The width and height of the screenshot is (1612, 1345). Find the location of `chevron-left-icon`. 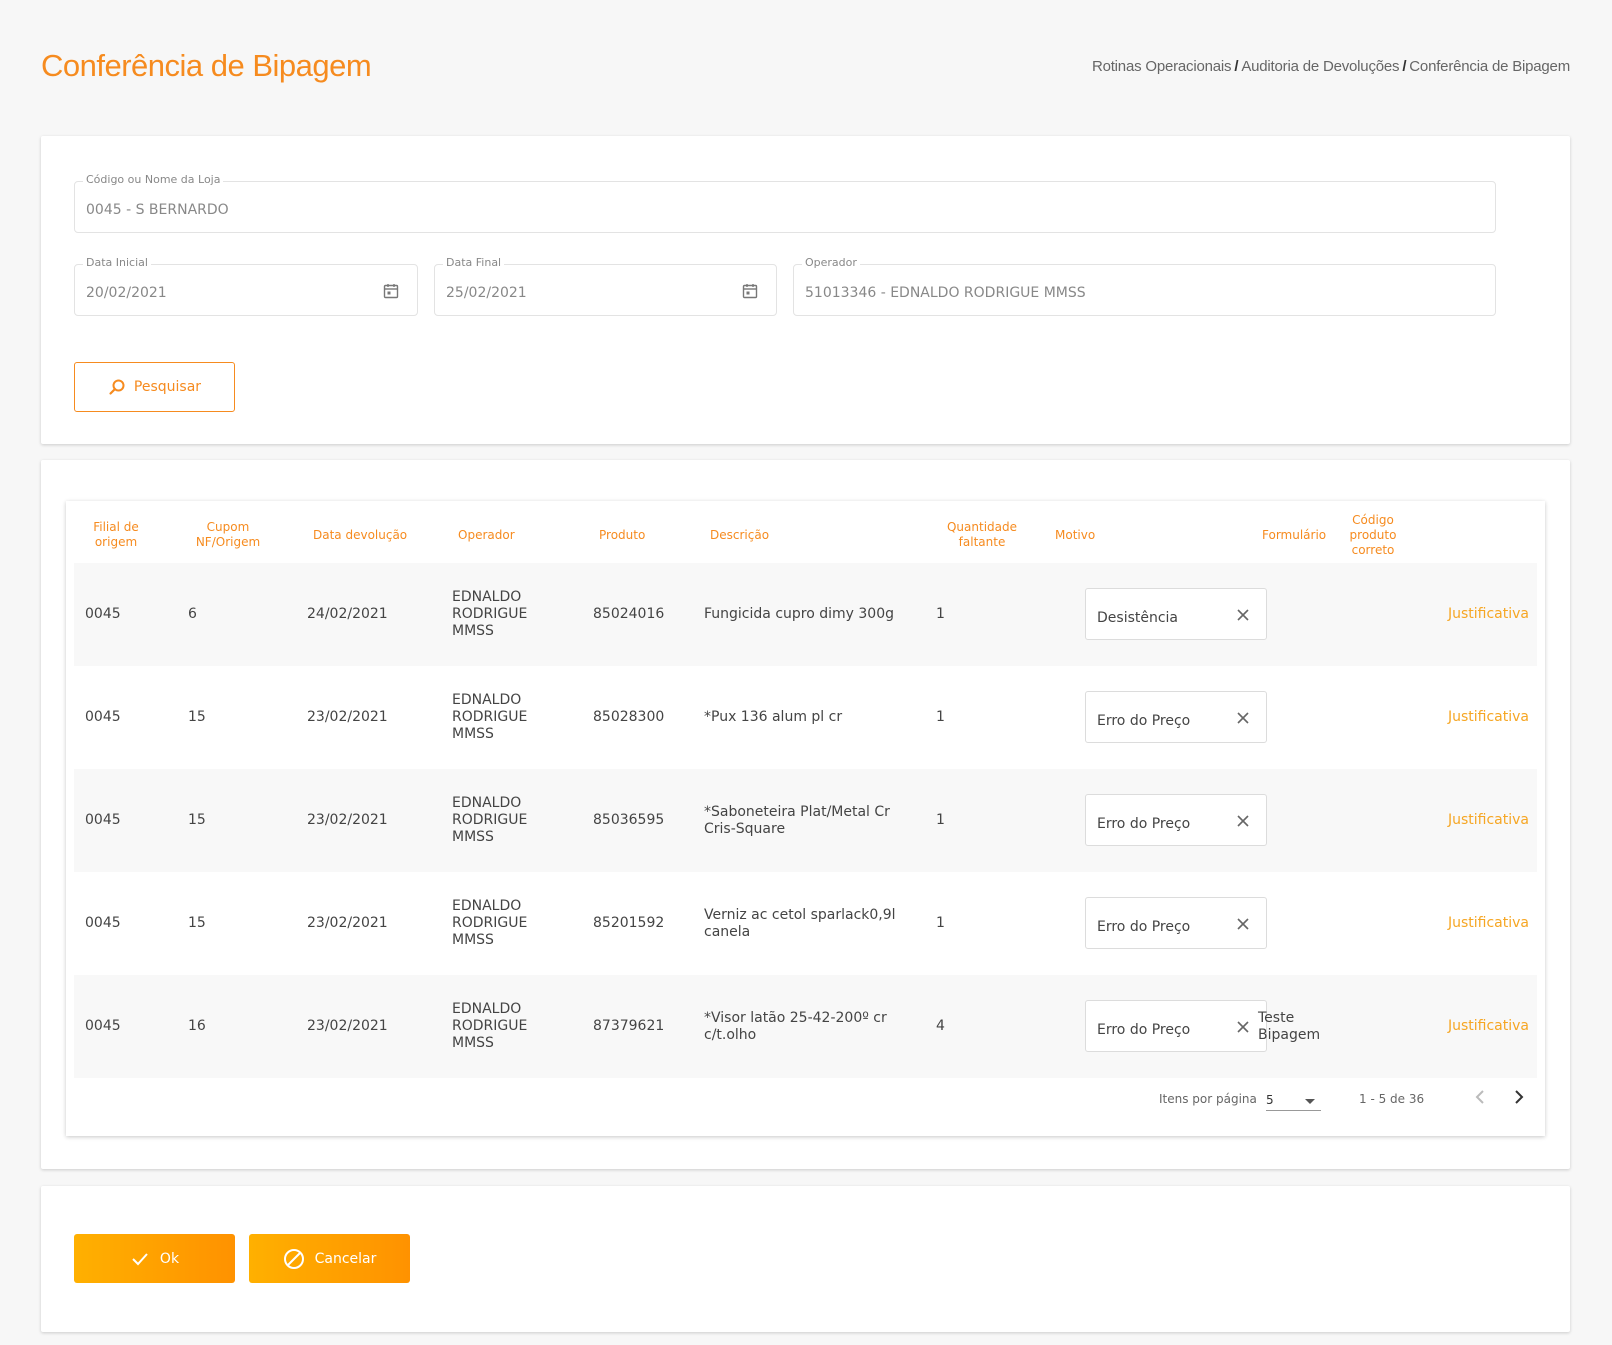

chevron-left-icon is located at coordinates (1480, 1097).